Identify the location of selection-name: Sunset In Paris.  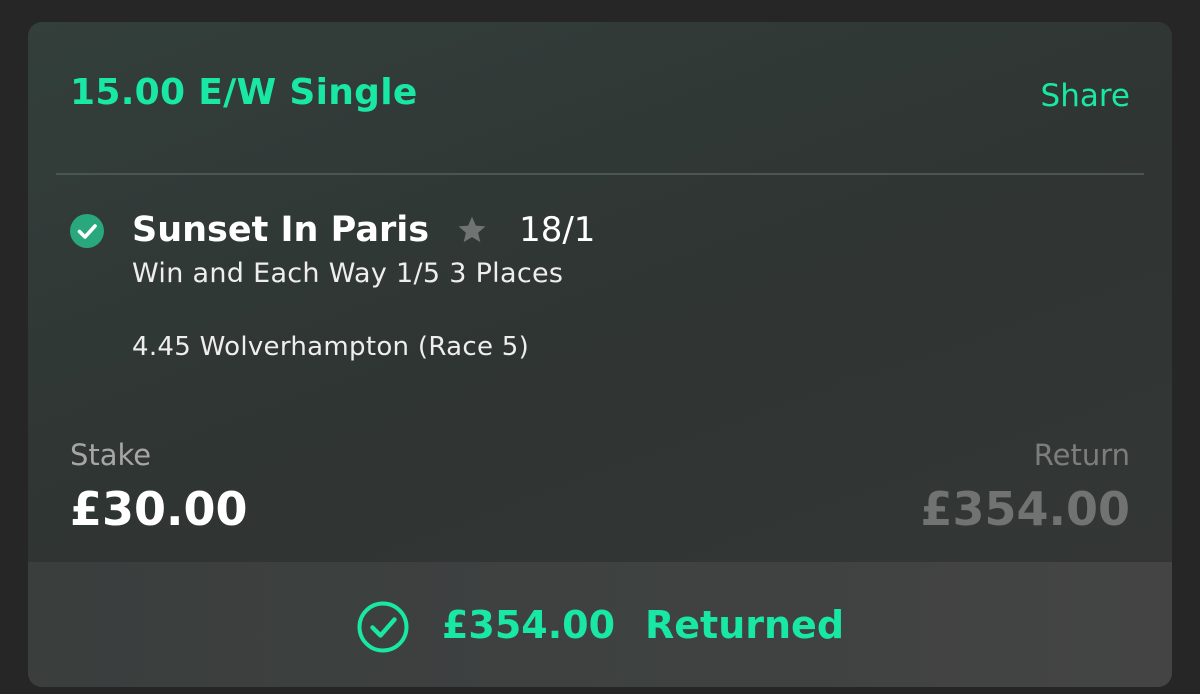
(281, 230).